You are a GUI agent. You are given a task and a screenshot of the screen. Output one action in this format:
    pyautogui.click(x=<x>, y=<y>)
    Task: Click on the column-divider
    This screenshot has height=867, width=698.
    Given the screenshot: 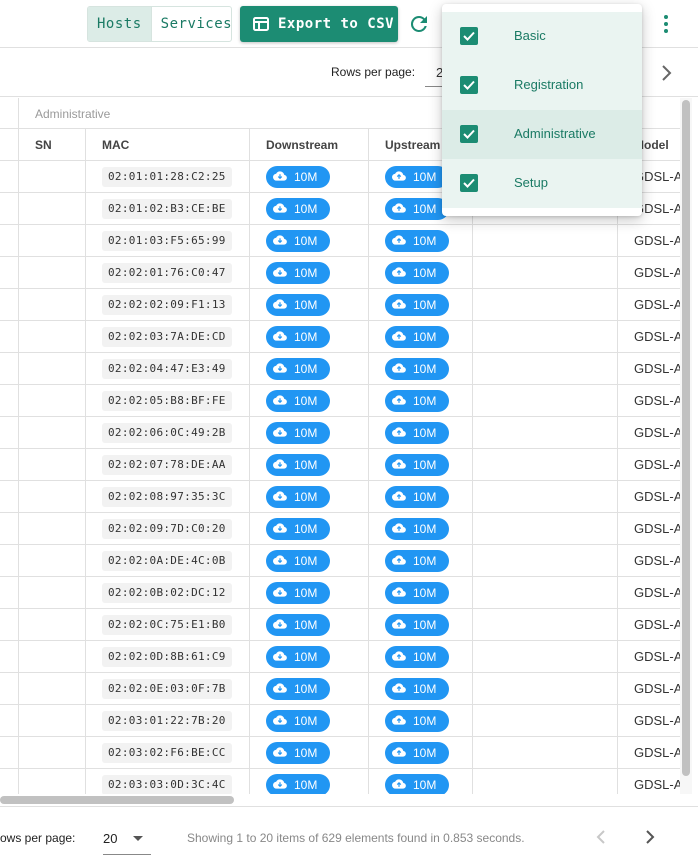 What is the action you would take?
    pyautogui.click(x=617, y=461)
    